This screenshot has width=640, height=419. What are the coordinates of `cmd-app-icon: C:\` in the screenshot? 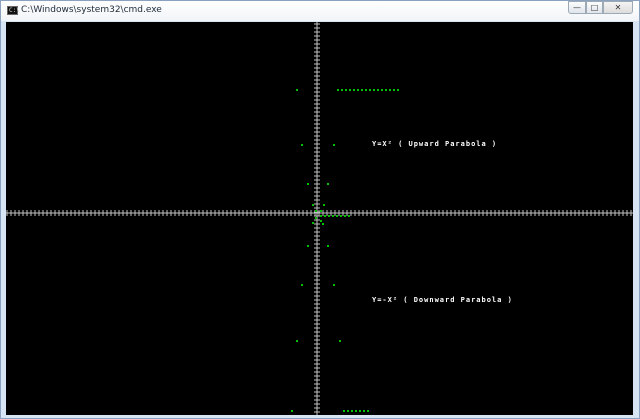 It's located at (13, 10).